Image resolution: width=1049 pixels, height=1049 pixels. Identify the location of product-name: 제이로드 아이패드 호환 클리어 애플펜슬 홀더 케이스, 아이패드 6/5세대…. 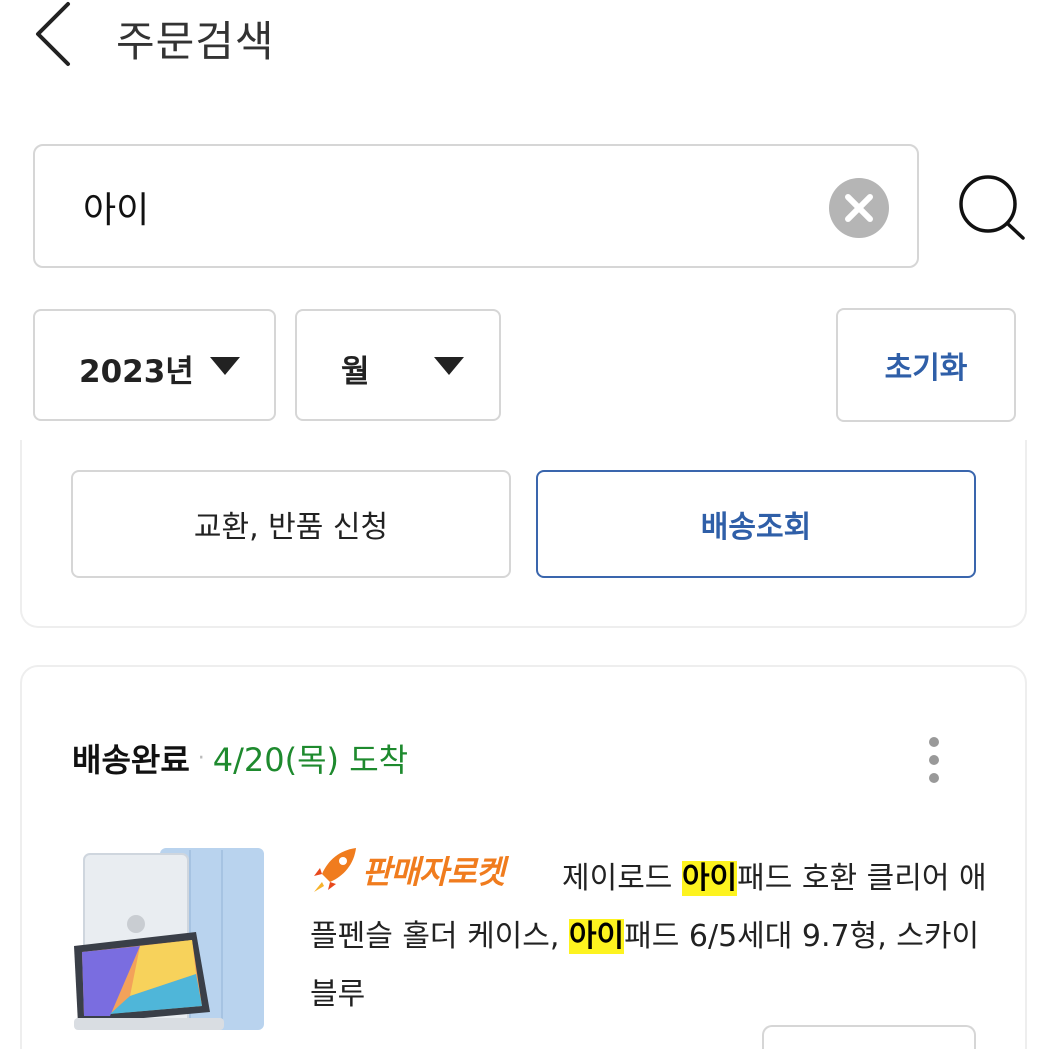
(650, 937).